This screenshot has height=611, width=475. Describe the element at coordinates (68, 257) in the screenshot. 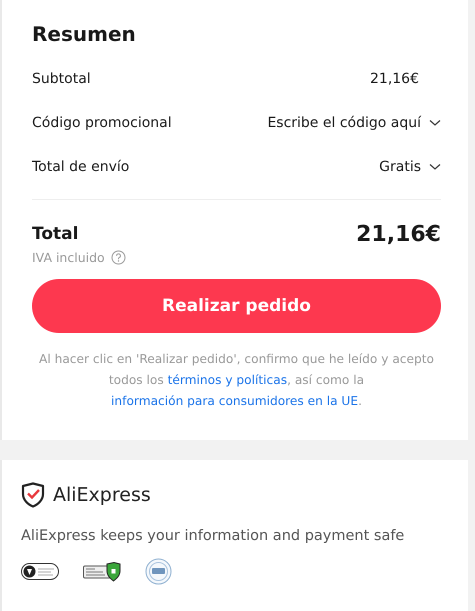

I see `tax-note: IVA incluido` at that location.